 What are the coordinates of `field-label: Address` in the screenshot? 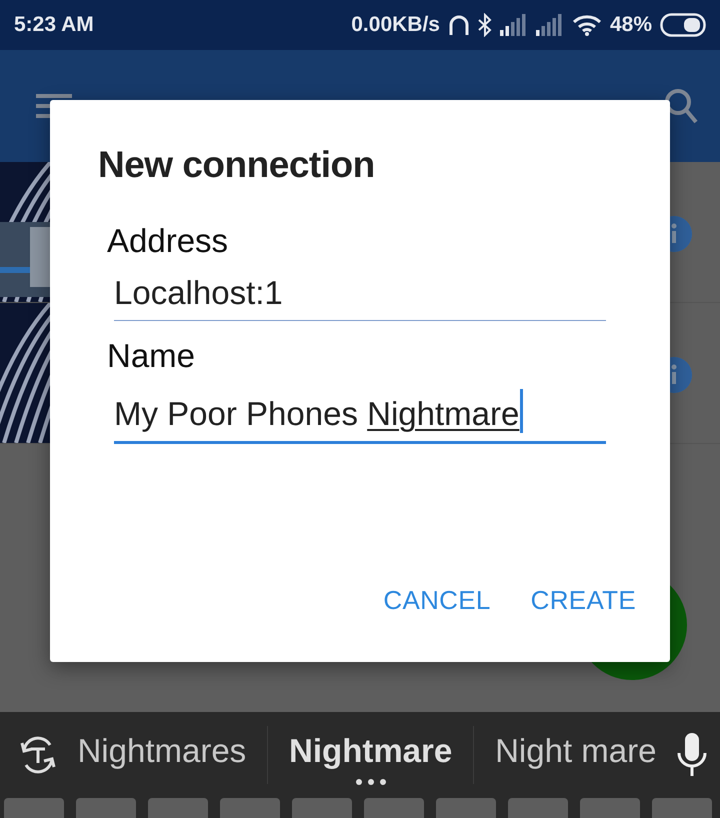 It's located at (168, 241).